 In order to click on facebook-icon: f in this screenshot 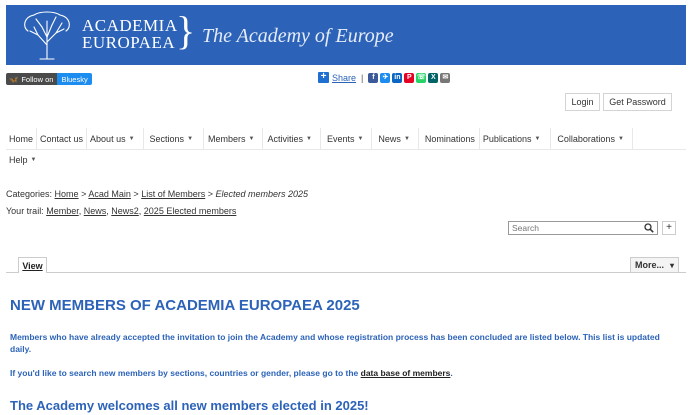, I will do `click(373, 77)`.